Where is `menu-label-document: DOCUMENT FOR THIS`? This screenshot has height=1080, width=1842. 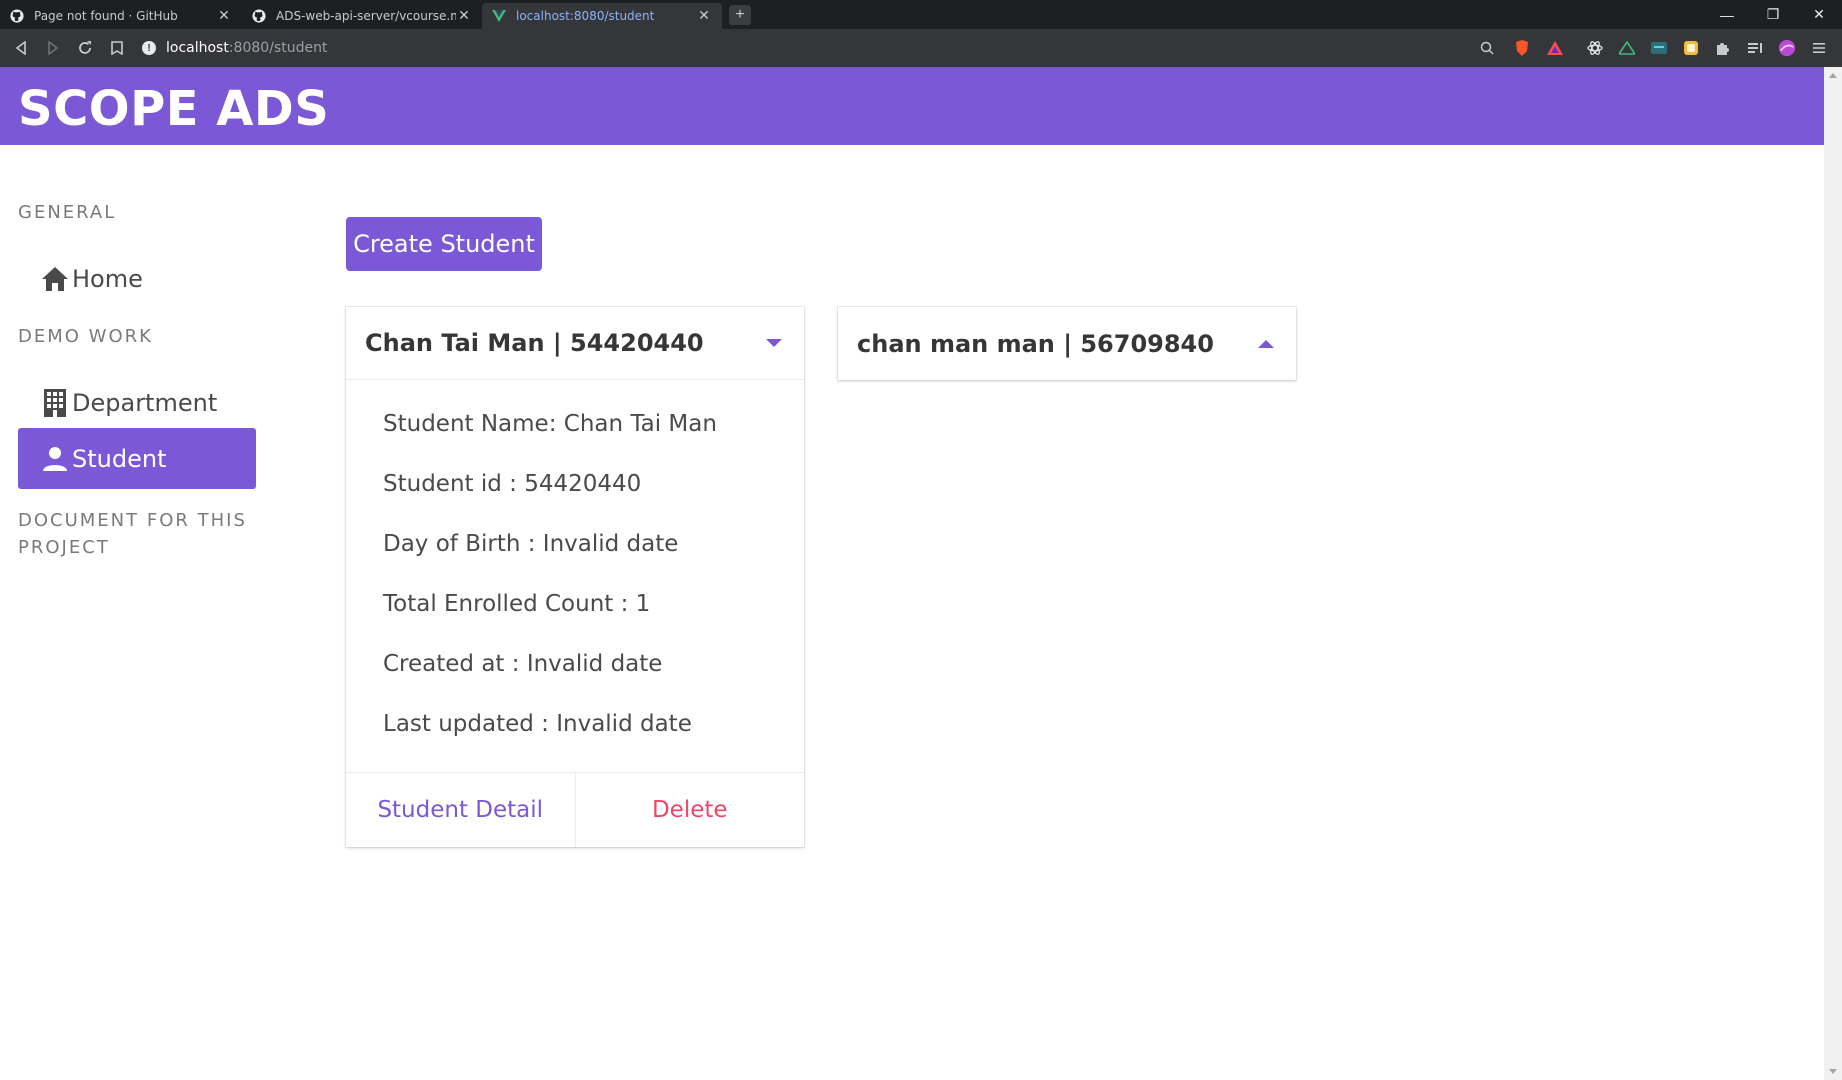 menu-label-document: DOCUMENT FOR THIS is located at coordinates (132, 520).